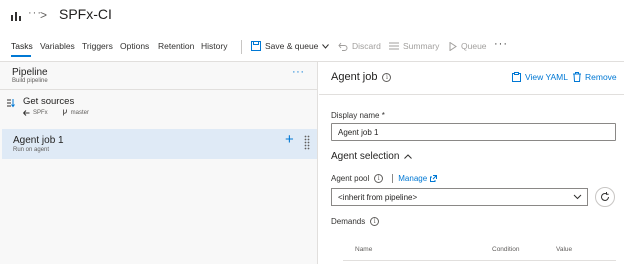 The width and height of the screenshot is (624, 264). What do you see at coordinates (158, 107) in the screenshot?
I see `get-sources-item: Get sources SPFx master` at bounding box center [158, 107].